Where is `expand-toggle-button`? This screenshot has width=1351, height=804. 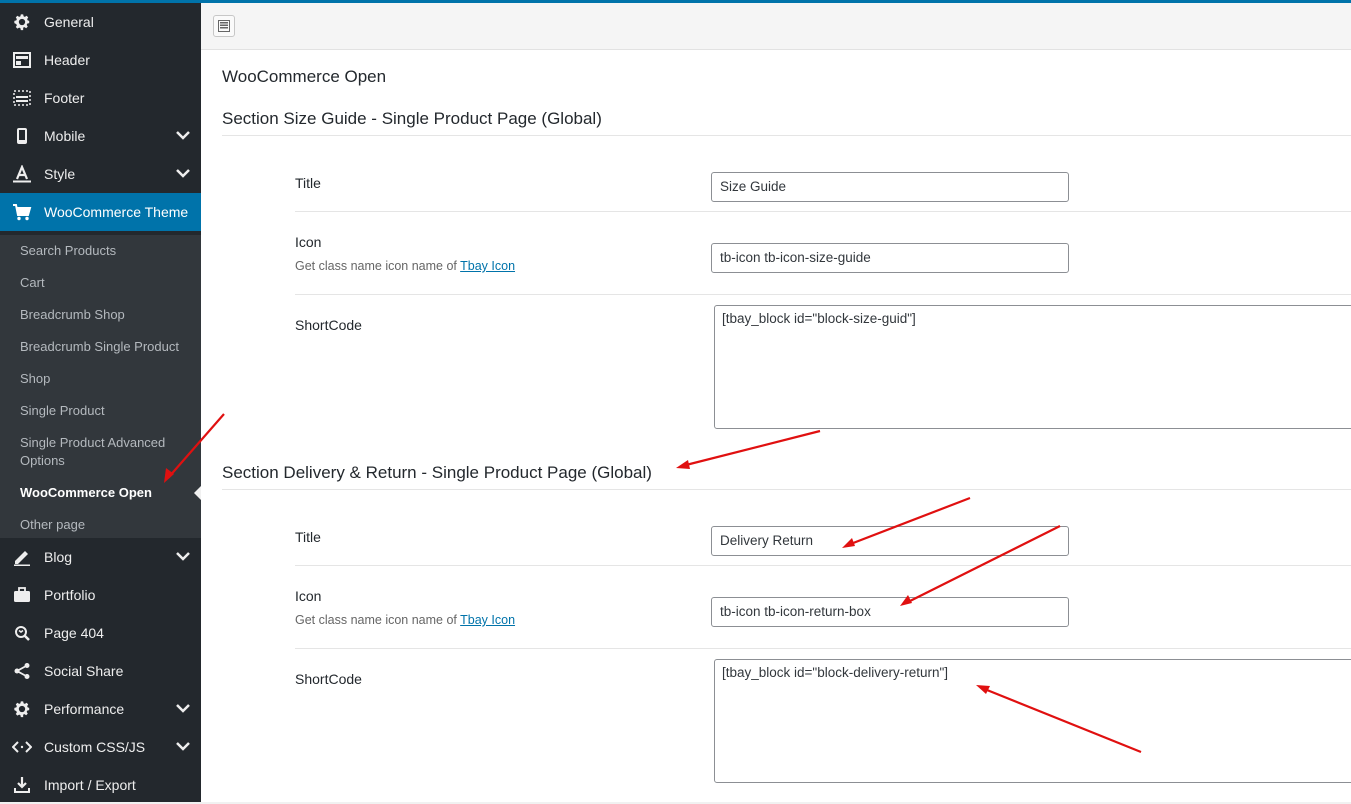
expand-toggle-button is located at coordinates (224, 26).